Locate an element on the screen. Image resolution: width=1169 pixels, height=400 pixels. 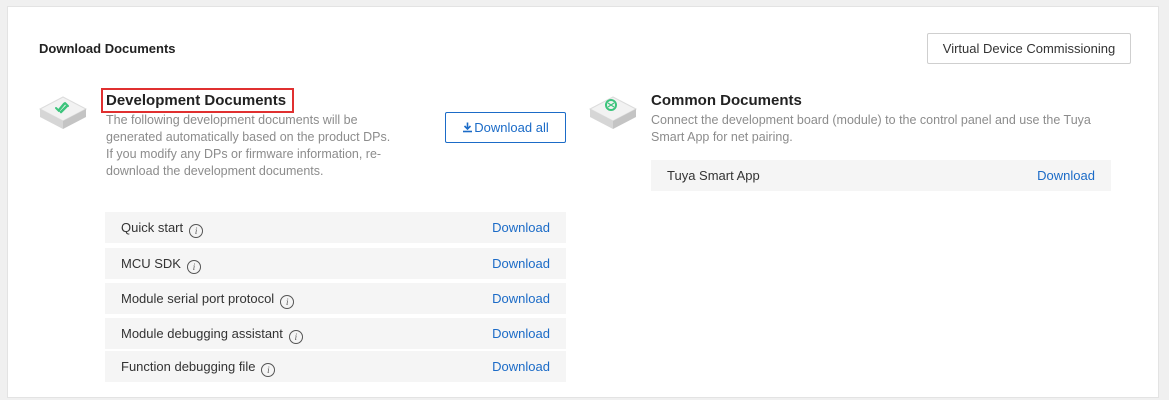
download-link-mcu-sdk: Download is located at coordinates (521, 263).